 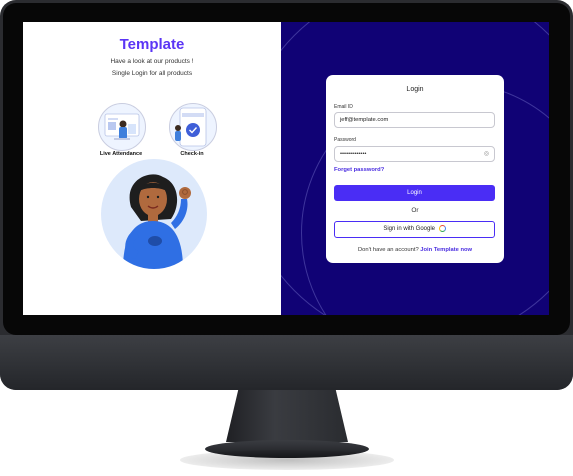 I want to click on checkin-illustration-icon, so click(x=193, y=127).